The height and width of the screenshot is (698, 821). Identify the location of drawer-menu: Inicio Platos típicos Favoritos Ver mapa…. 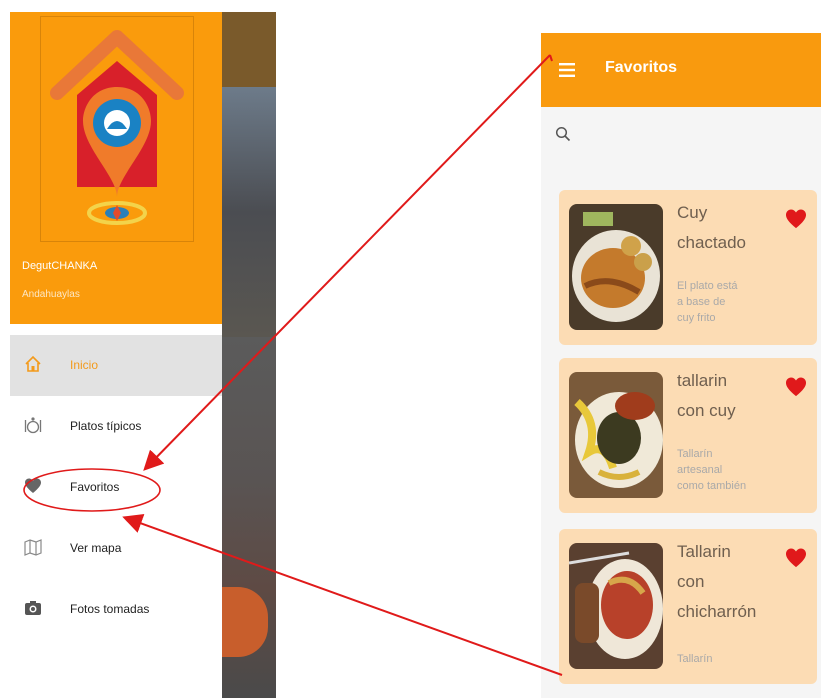
(116, 487).